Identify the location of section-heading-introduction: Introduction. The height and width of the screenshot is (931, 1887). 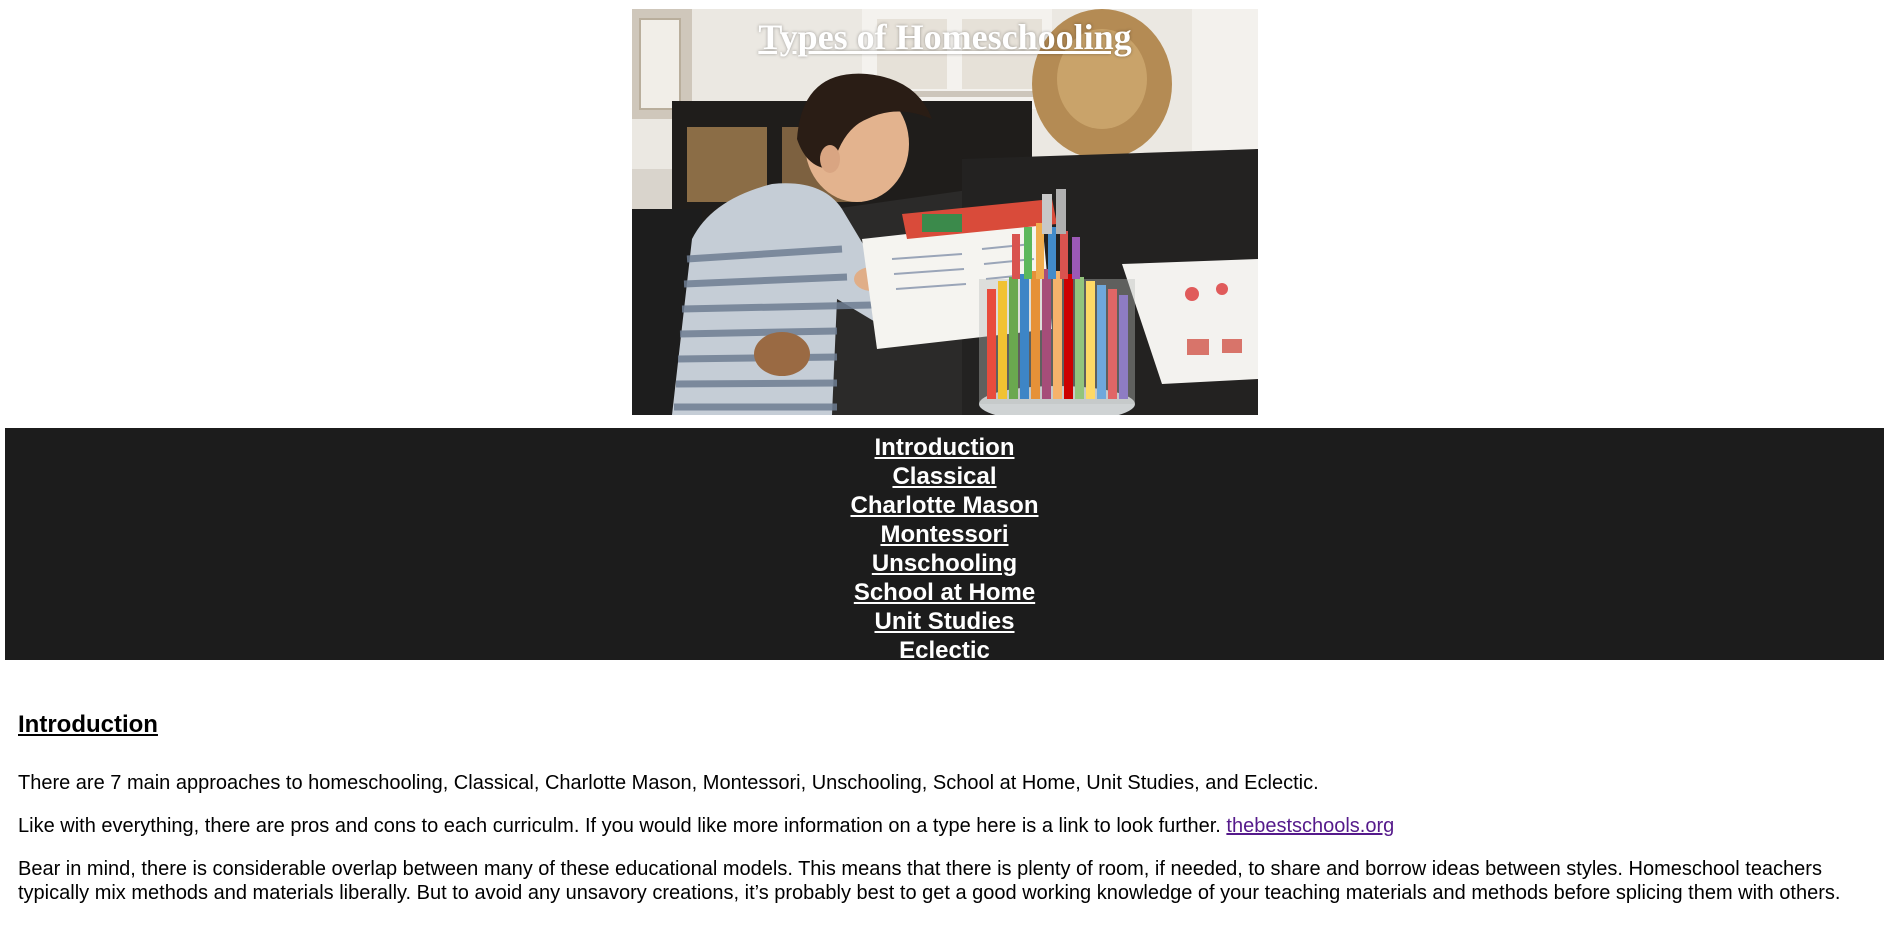
(88, 724).